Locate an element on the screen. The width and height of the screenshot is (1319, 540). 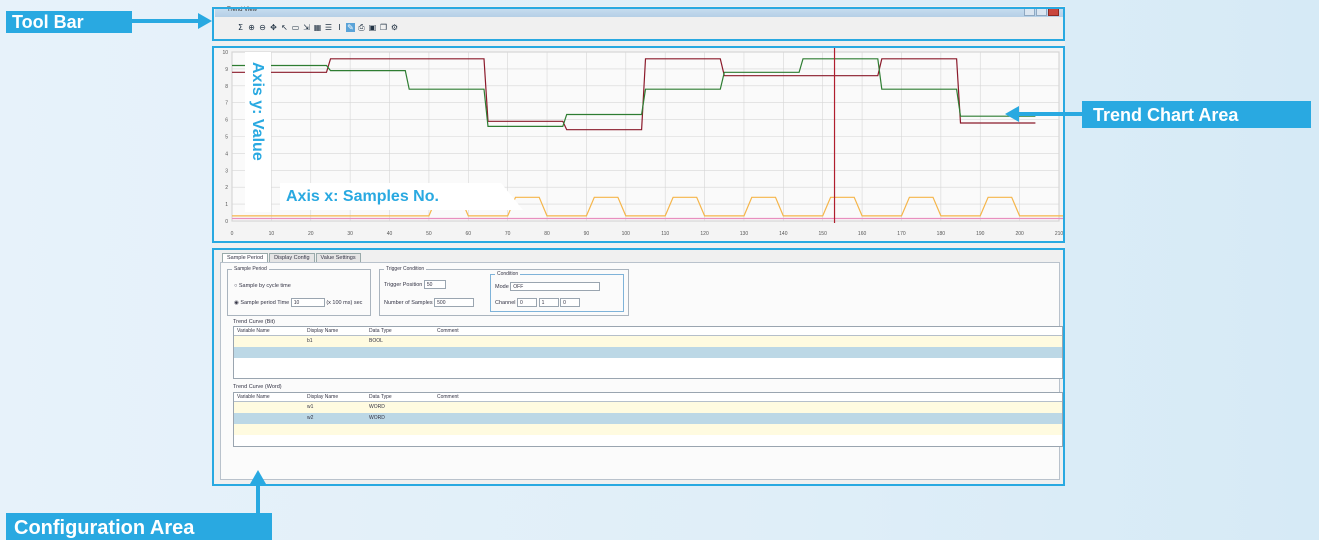
axis-x-callout: Axis x: Samples No. is located at coordinates (401, 196).